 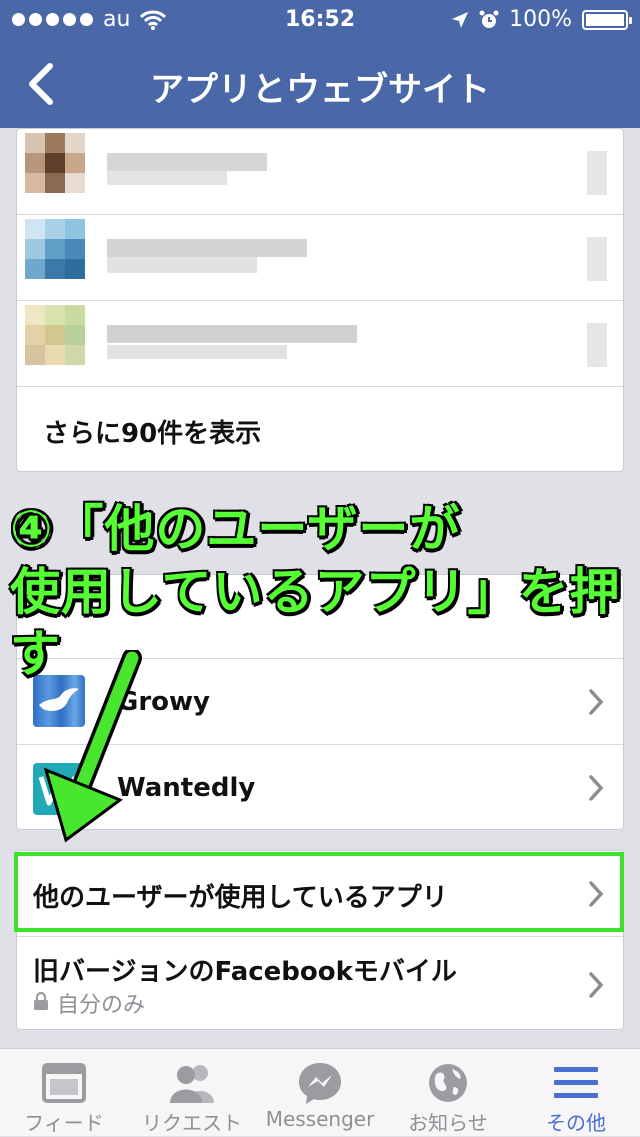 I want to click on status-bar: au 16:52 100%, so click(x=320, y=20).